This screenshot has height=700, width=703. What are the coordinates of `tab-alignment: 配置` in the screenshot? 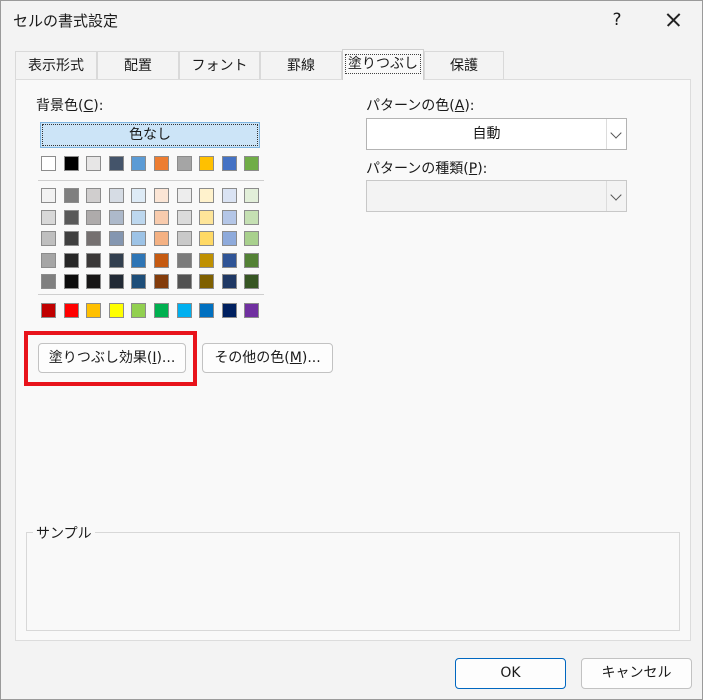 It's located at (138, 65).